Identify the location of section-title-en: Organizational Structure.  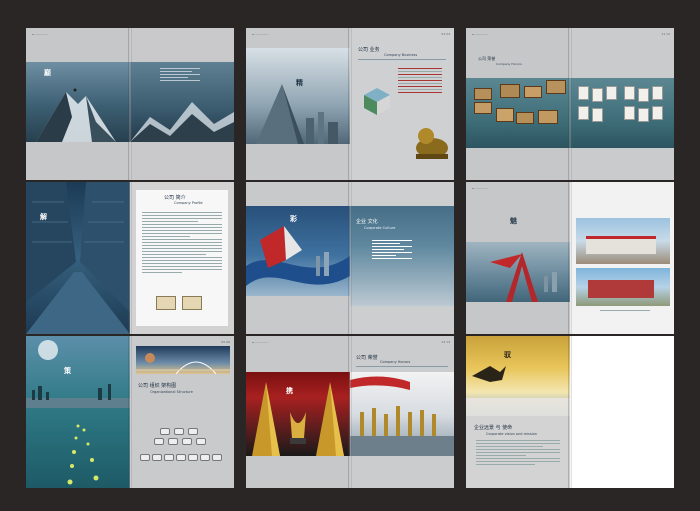
(171, 392).